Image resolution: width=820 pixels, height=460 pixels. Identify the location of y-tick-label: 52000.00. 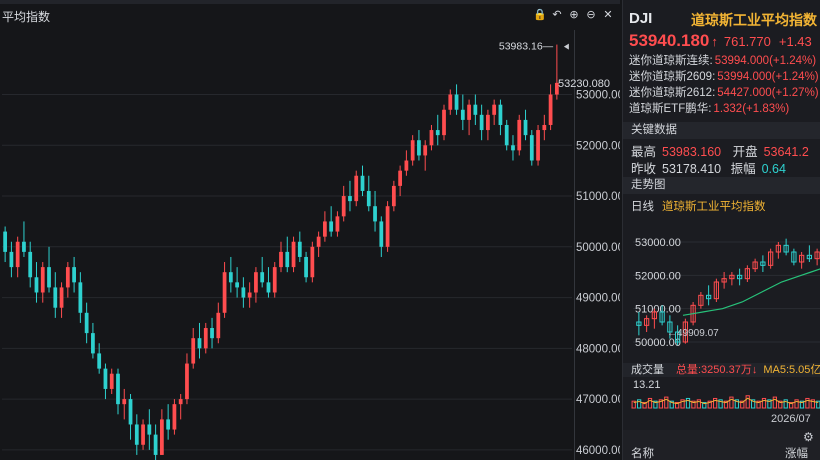
(598, 146).